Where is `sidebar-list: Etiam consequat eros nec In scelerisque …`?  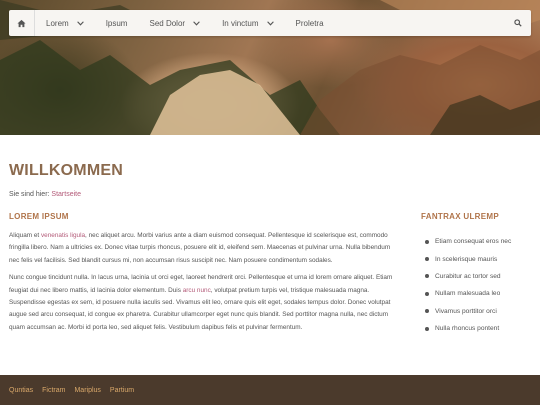
sidebar-list: Etiam consequat eros nec In scelerisque … is located at coordinates (478, 285).